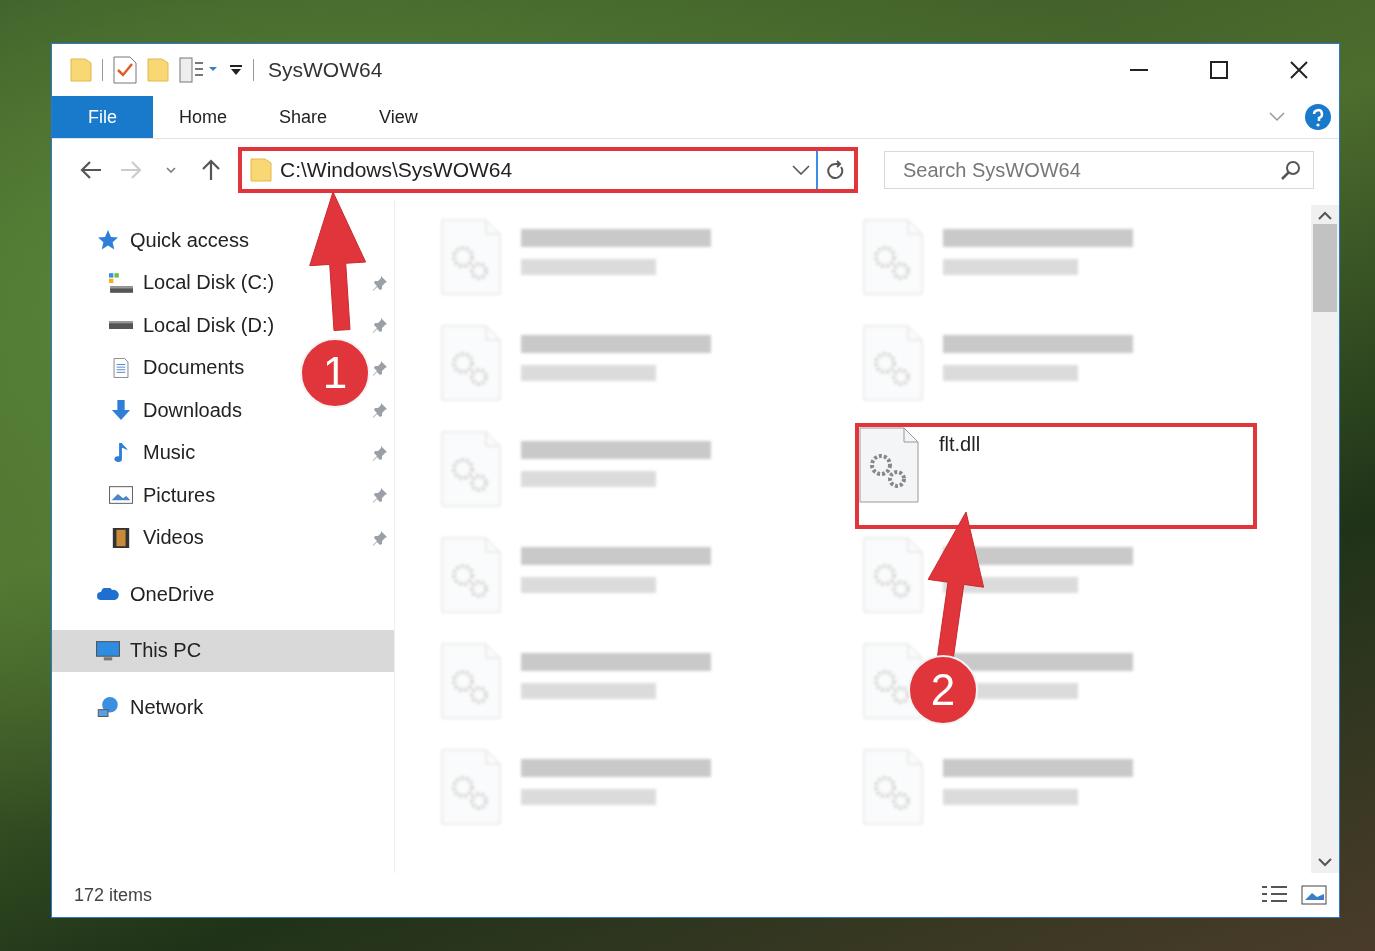  I want to click on ribbon-tab: Share, so click(303, 117).